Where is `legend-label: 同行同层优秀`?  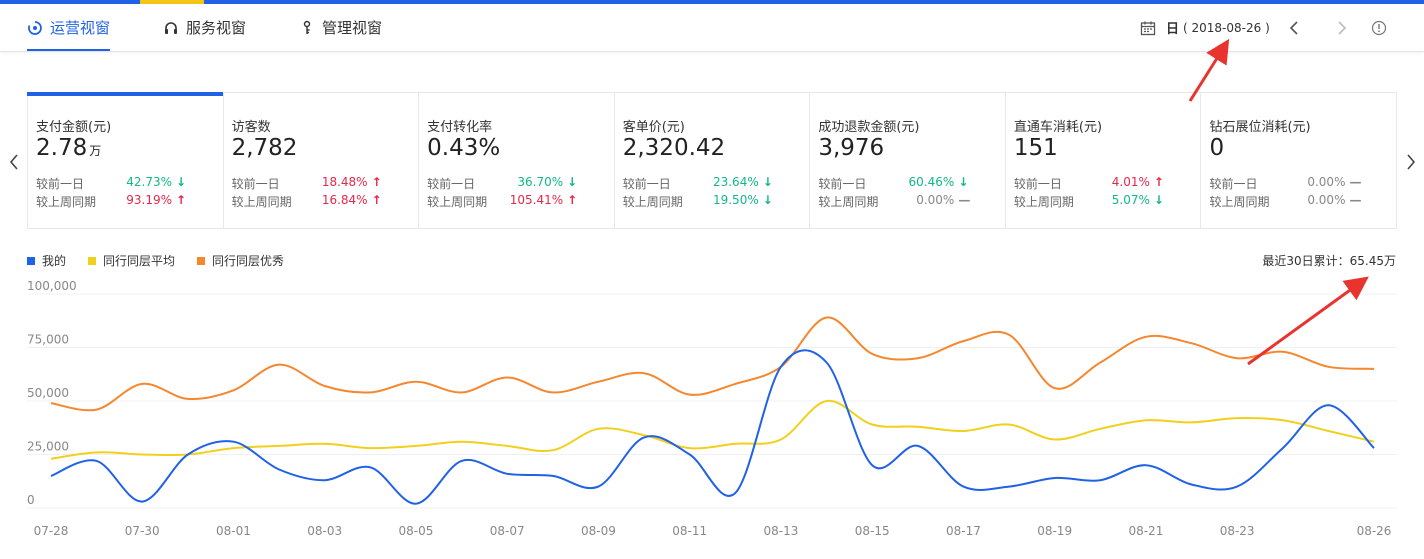 legend-label: 同行同层优秀 is located at coordinates (248, 261).